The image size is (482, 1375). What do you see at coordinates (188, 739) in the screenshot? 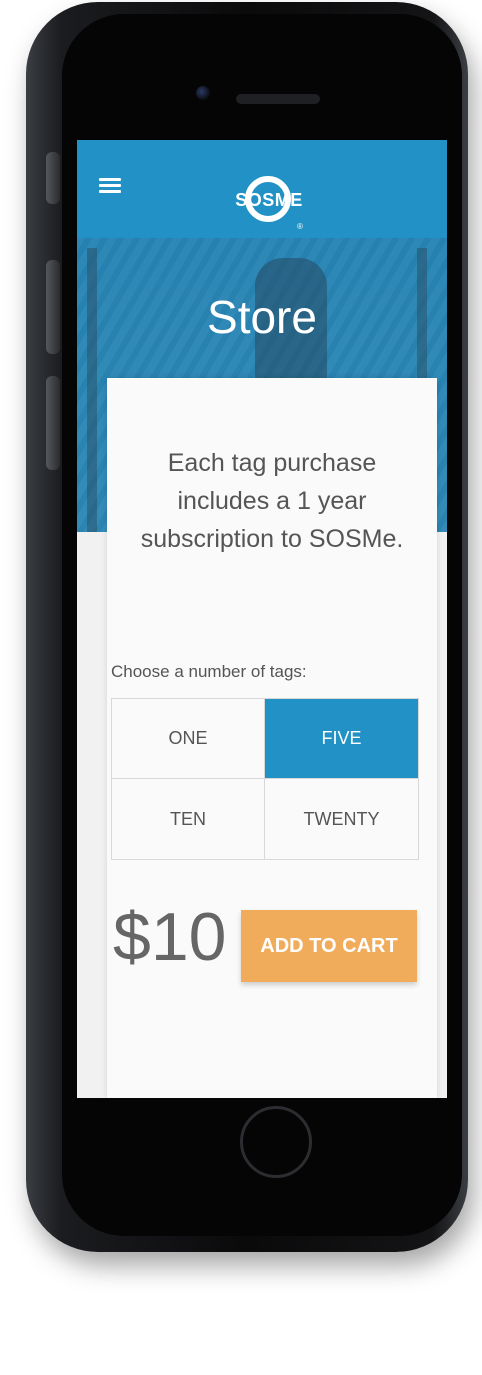
I see `tag-option-one: ONE` at bounding box center [188, 739].